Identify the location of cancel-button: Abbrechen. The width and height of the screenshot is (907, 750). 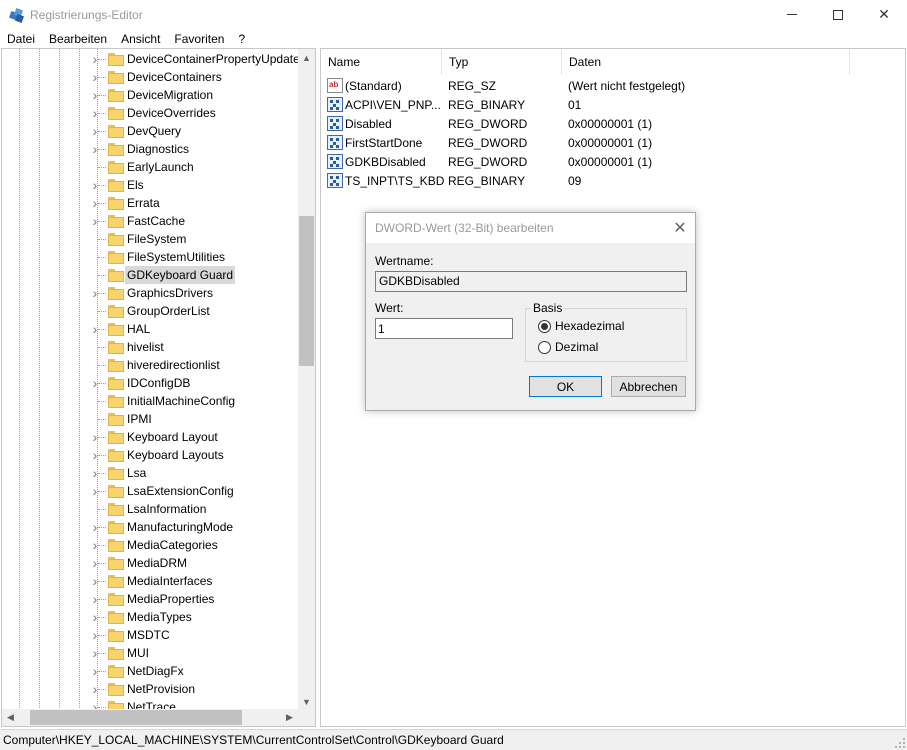
(648, 386).